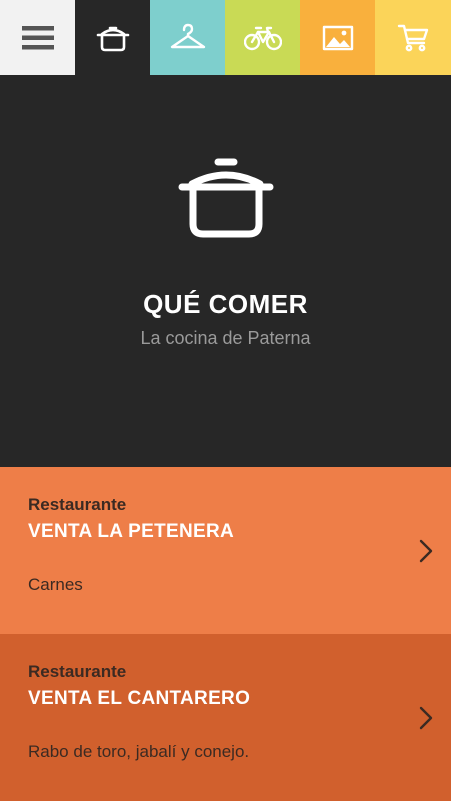 Image resolution: width=451 pixels, height=801 pixels. I want to click on tab-menu, so click(37, 37).